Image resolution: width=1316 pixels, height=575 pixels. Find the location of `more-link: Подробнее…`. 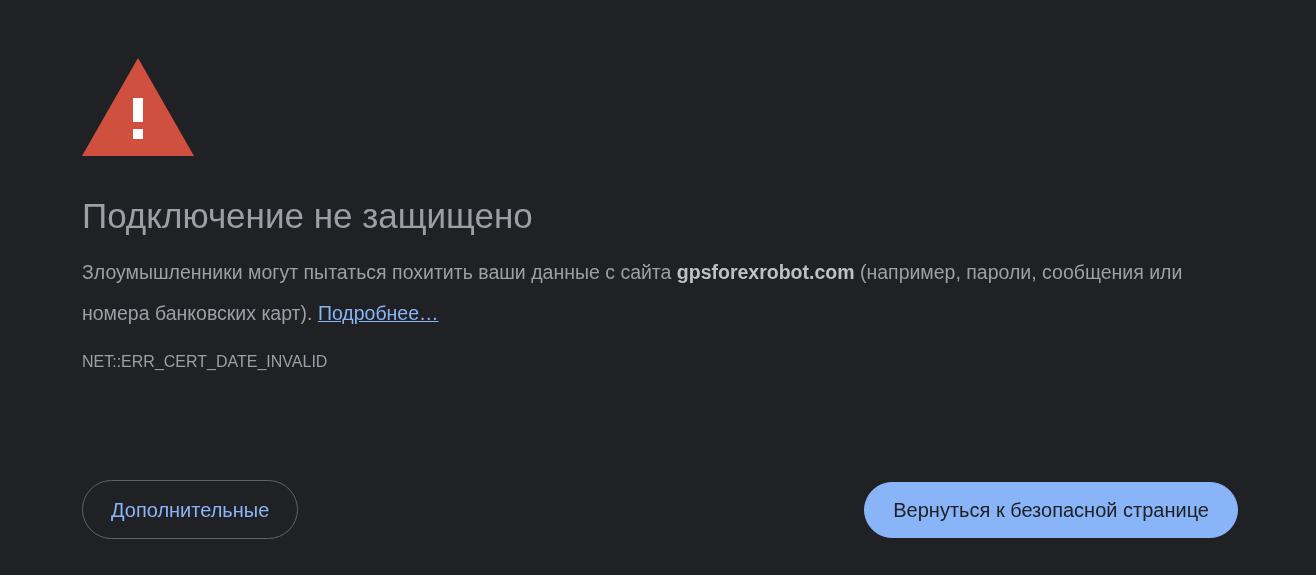

more-link: Подробнее… is located at coordinates (378, 313).